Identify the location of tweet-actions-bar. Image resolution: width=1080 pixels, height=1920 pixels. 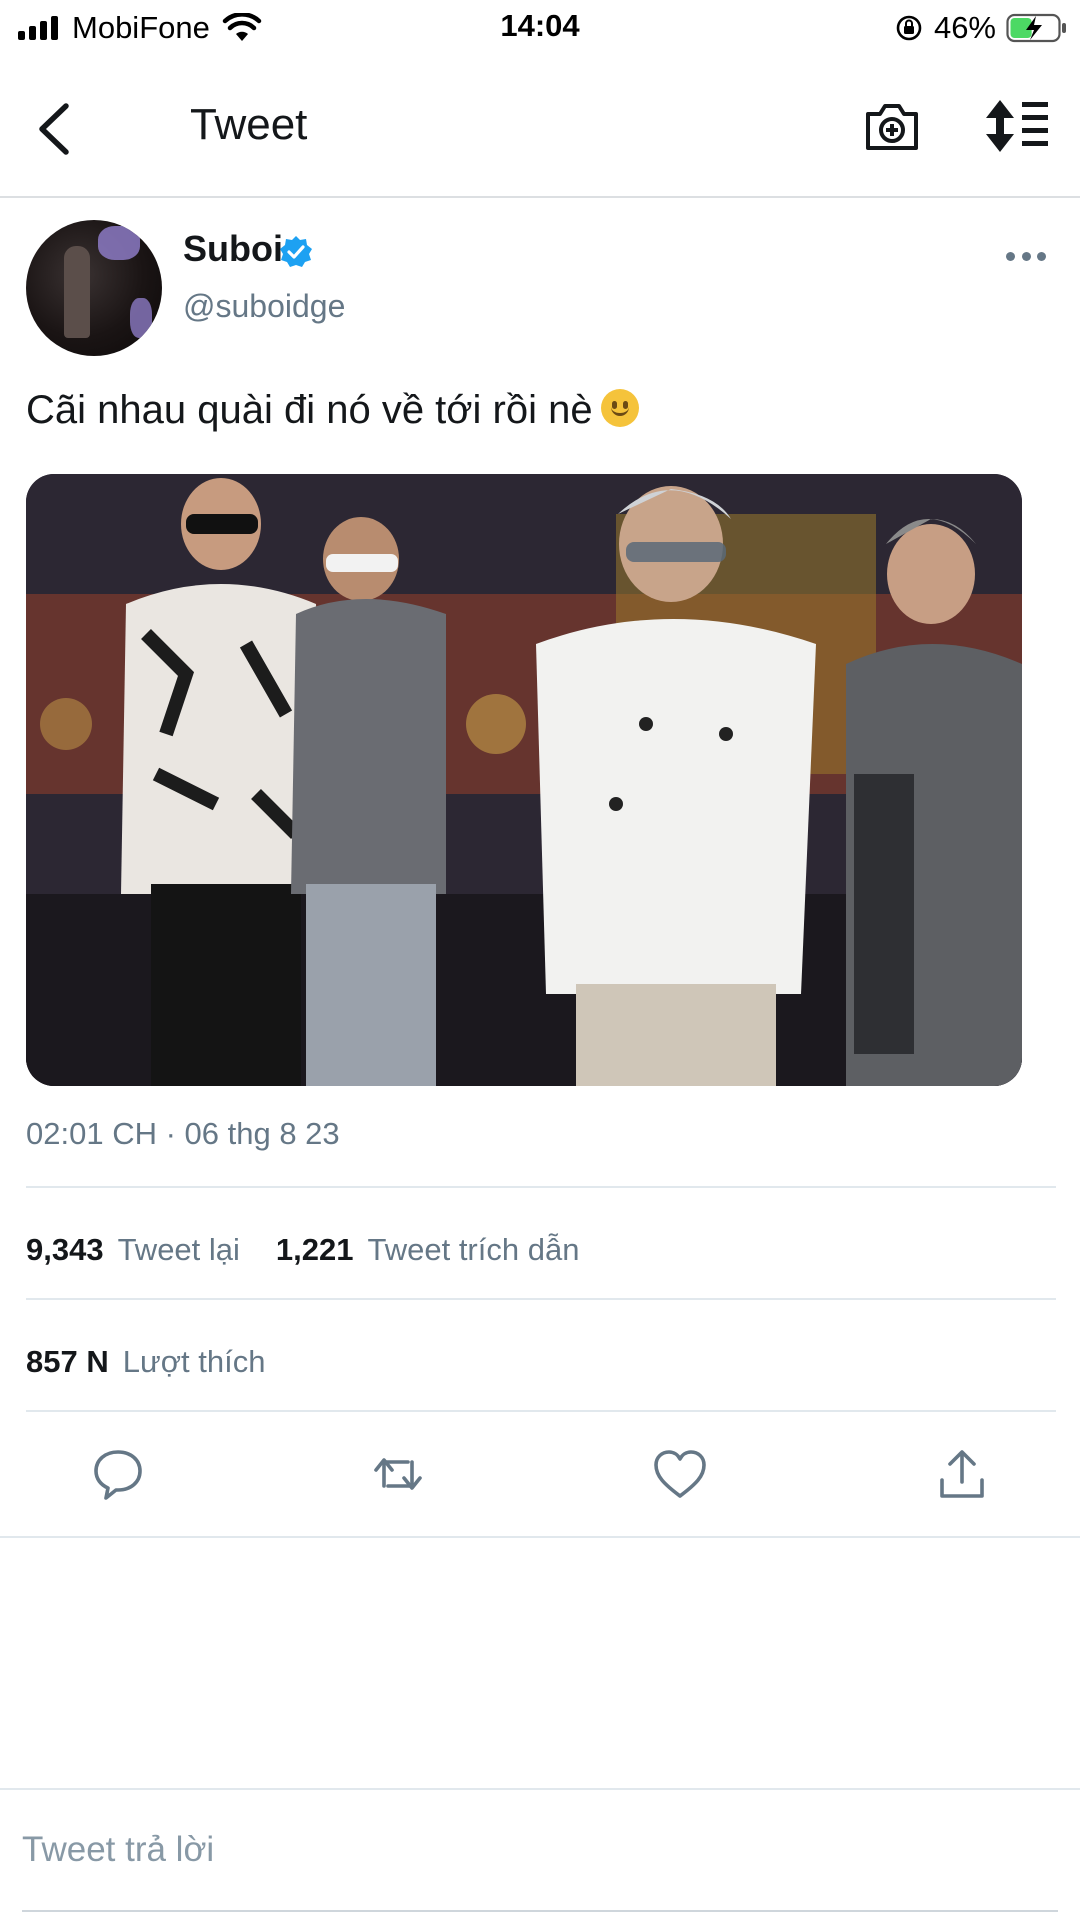
(540, 1474).